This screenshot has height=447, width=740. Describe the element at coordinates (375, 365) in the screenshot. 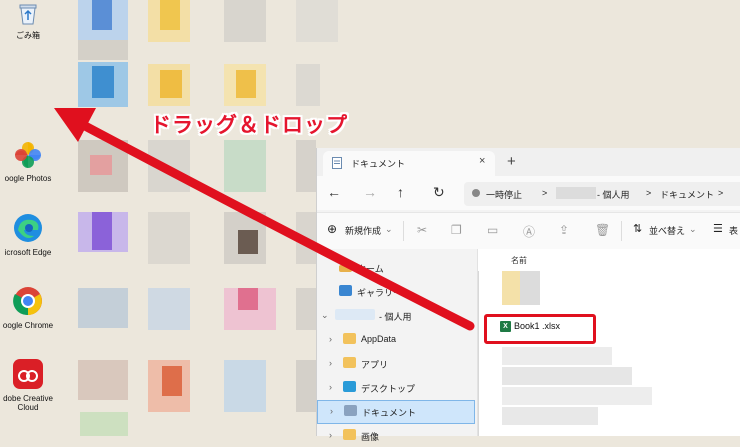

I see `sidebar-item-label: アプリ` at that location.